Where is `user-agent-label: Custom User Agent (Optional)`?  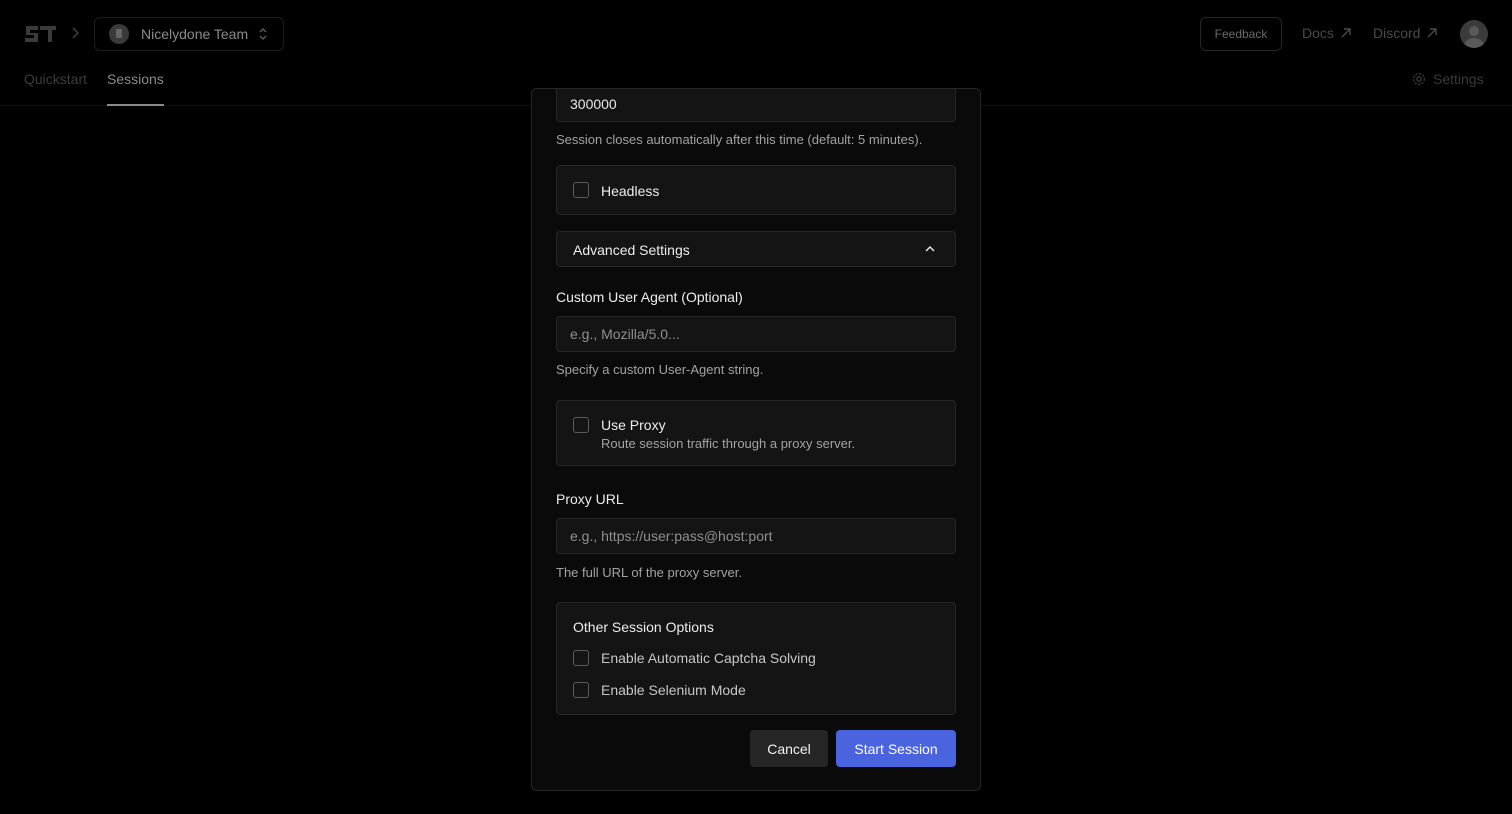 user-agent-label: Custom User Agent (Optional) is located at coordinates (649, 297).